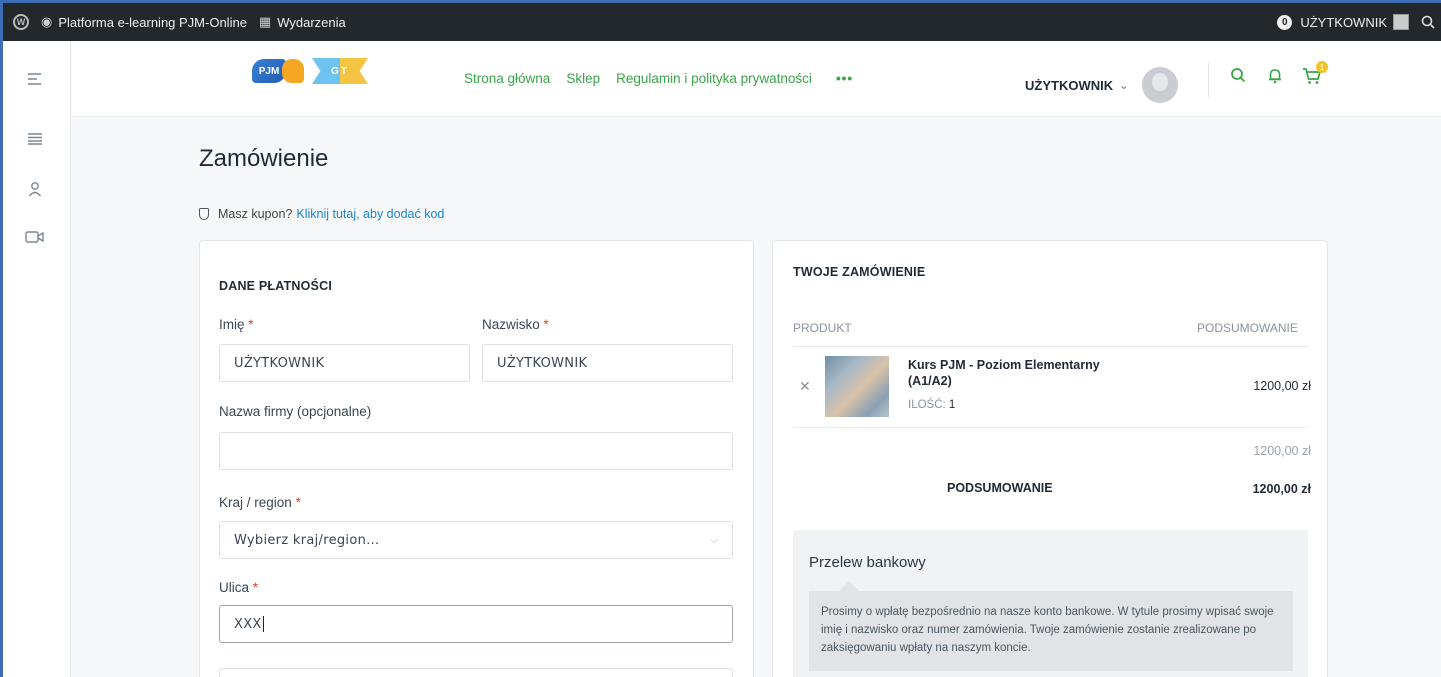 This screenshot has height=677, width=1441. I want to click on header-divider, so click(1208, 80).